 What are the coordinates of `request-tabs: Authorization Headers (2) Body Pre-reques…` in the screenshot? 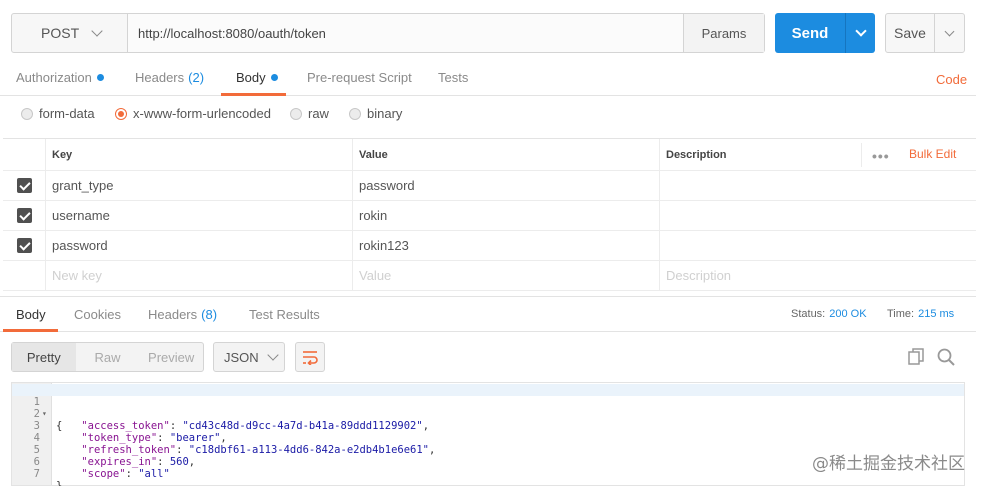 It's located at (488, 78).